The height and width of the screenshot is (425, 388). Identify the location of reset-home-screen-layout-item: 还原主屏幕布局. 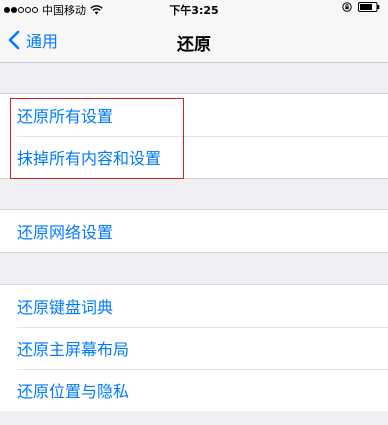
(194, 348).